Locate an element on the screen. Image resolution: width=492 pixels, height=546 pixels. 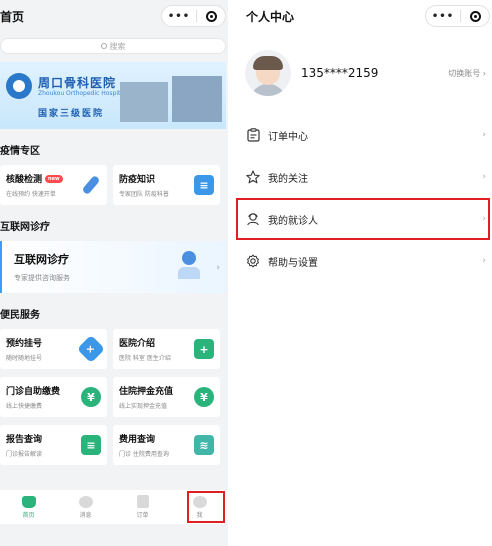
card-online-diagnosis: 互联网诊疗 专家提供咨询服务 › is located at coordinates (113, 267).